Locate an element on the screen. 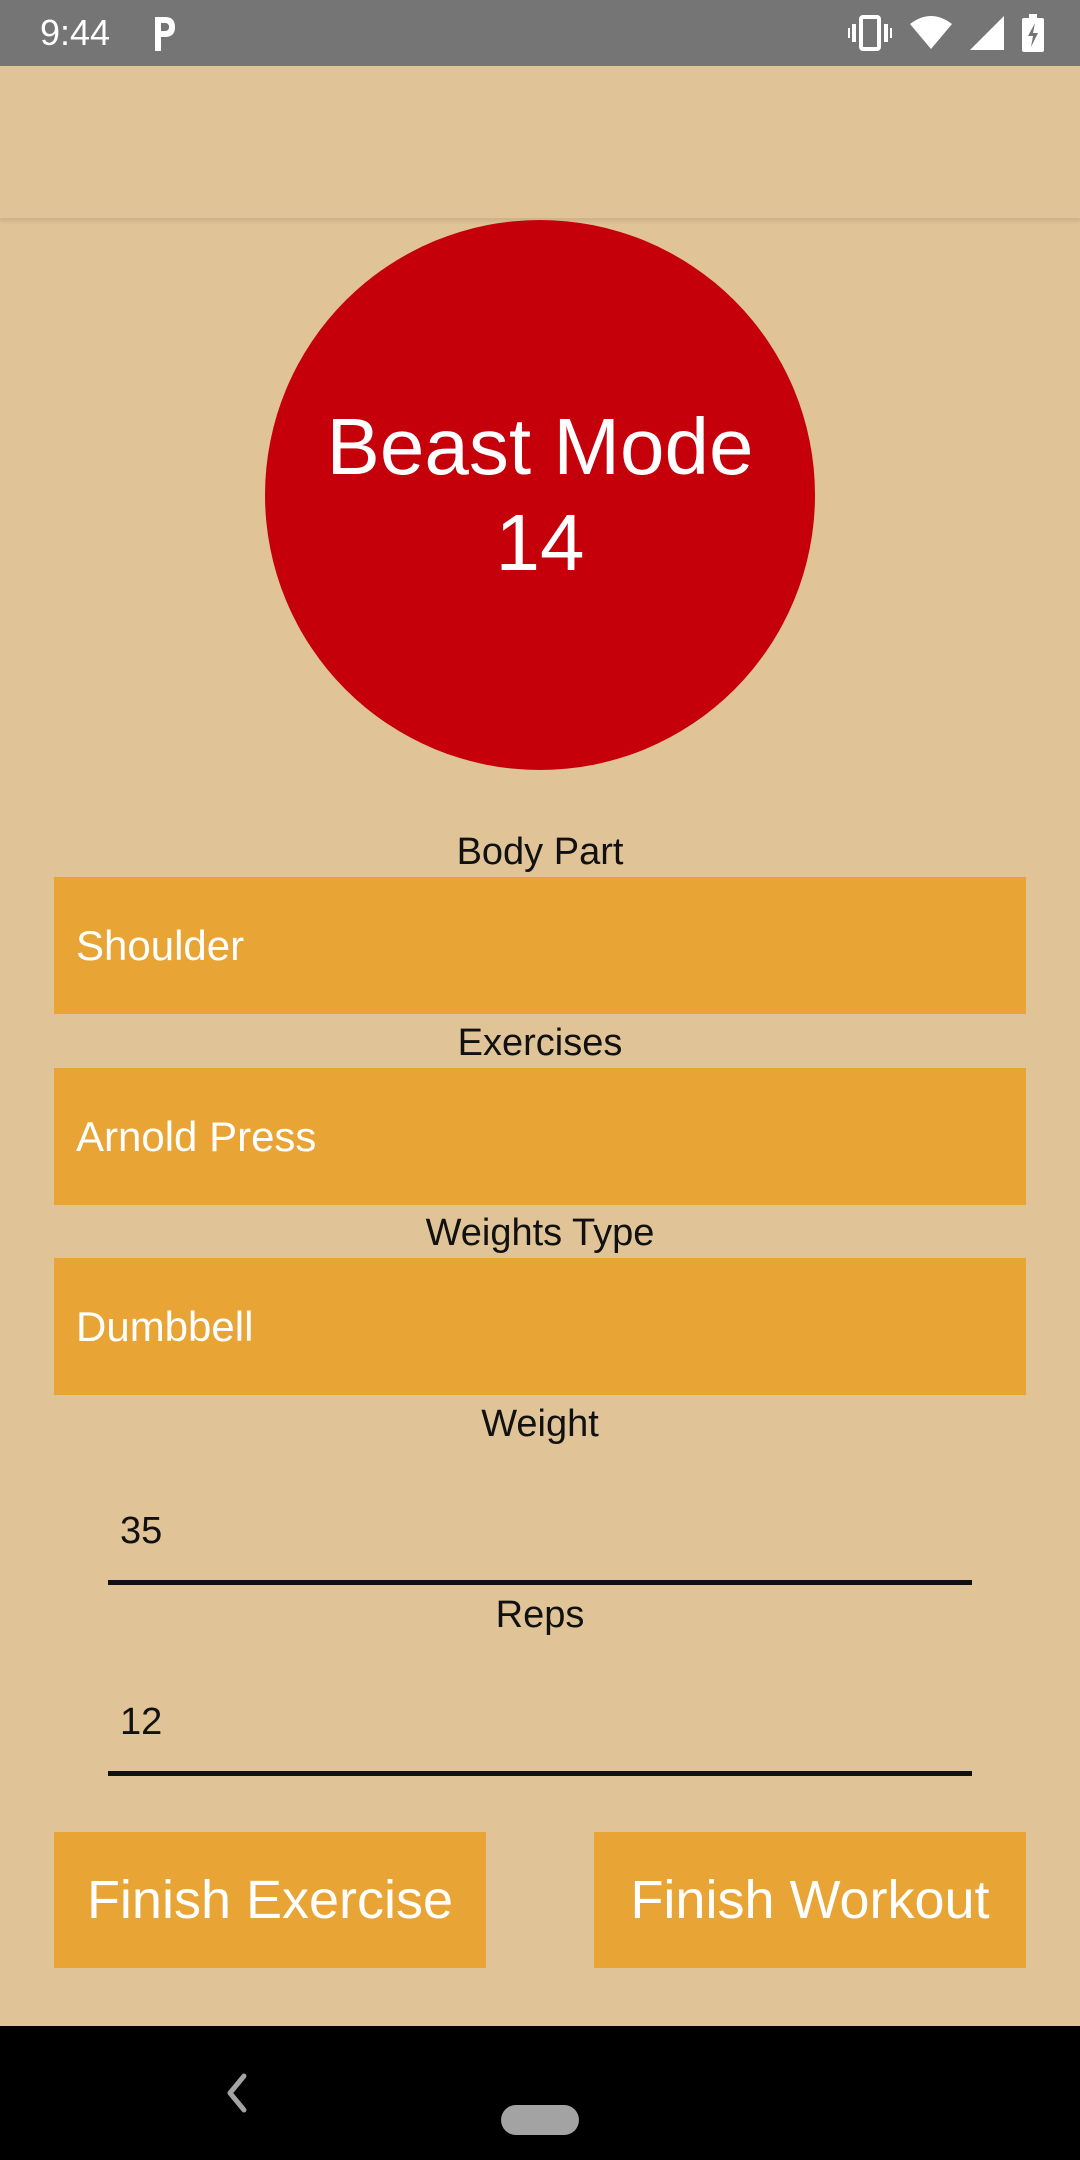 This screenshot has height=2160, width=1080. weight-input: 35 is located at coordinates (540, 1531).